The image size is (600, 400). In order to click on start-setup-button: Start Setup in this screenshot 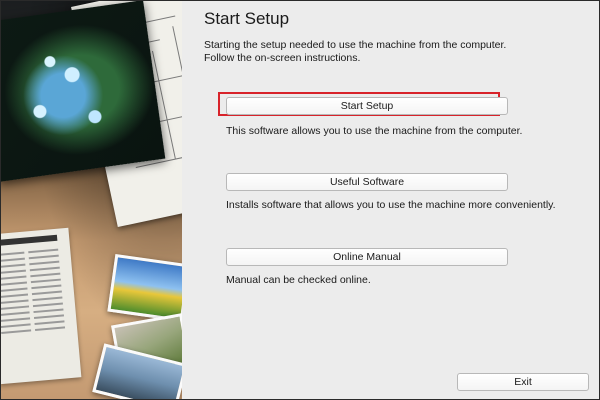, I will do `click(367, 106)`.